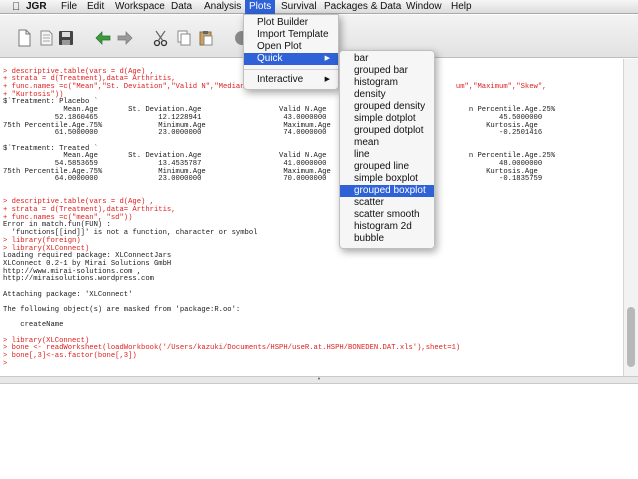 This screenshot has width=638, height=479. Describe the element at coordinates (461, 7) in the screenshot. I see `menu-help: Help` at that location.